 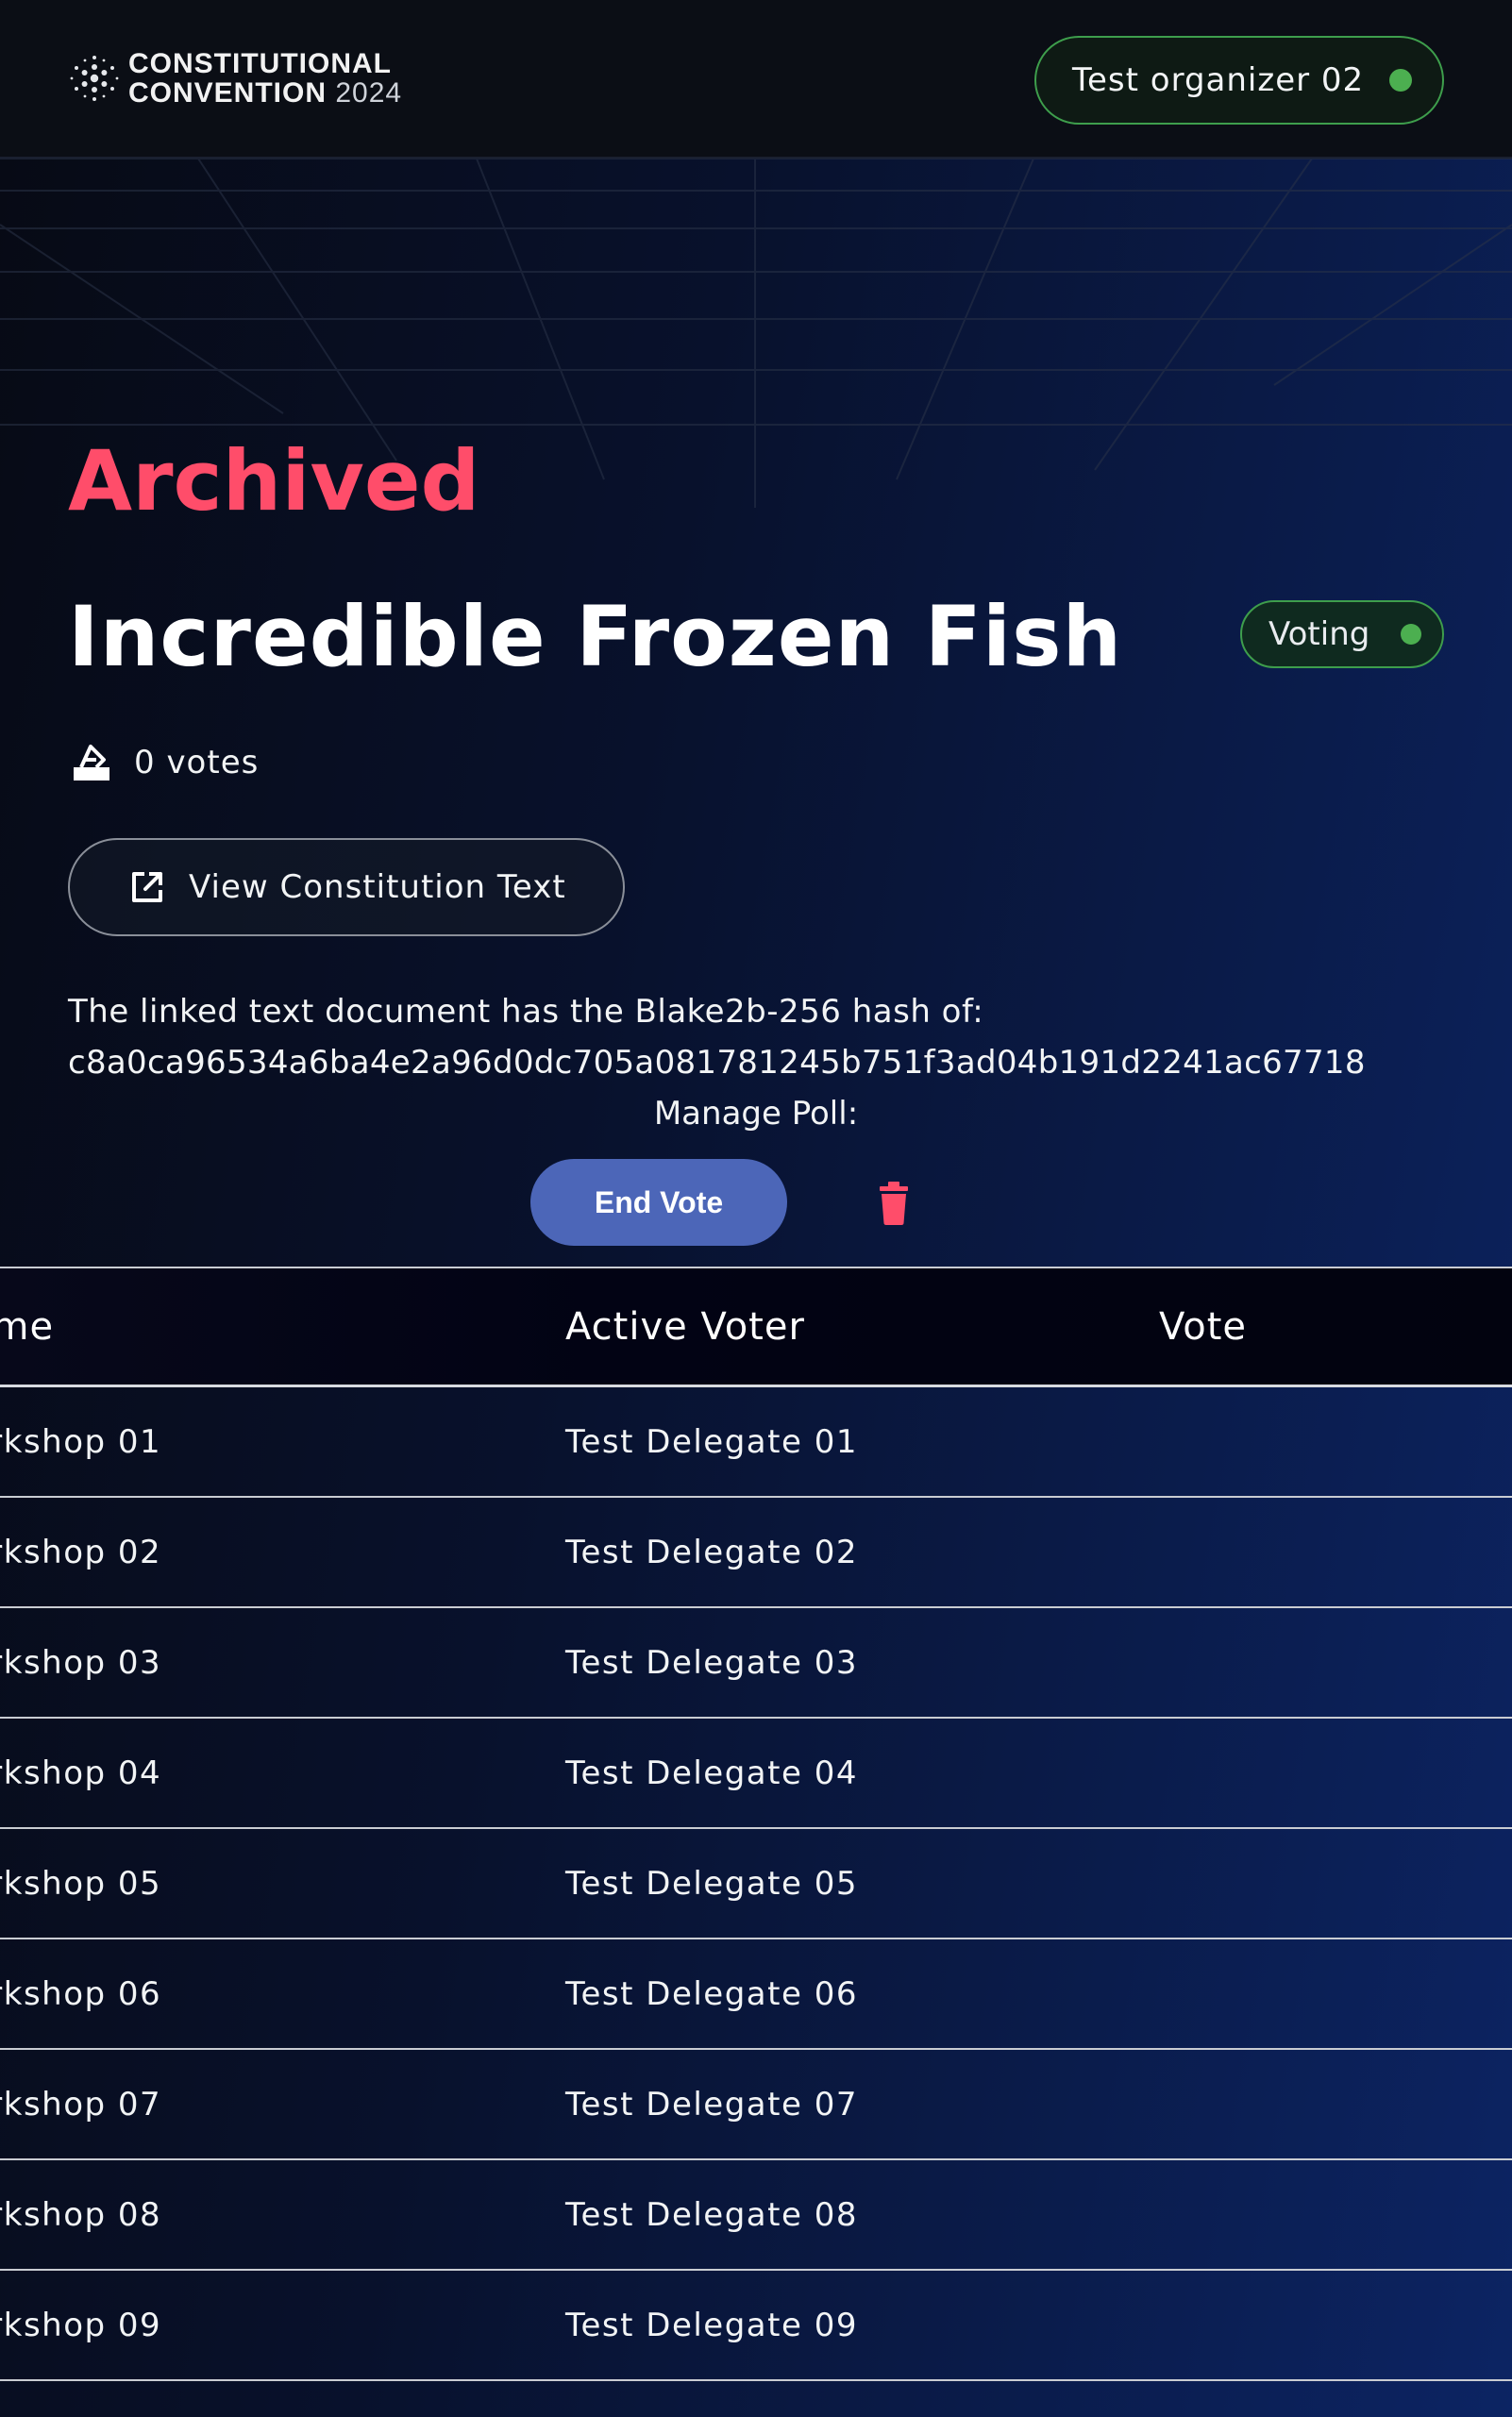 What do you see at coordinates (147, 887) in the screenshot?
I see `external-link-icon` at bounding box center [147, 887].